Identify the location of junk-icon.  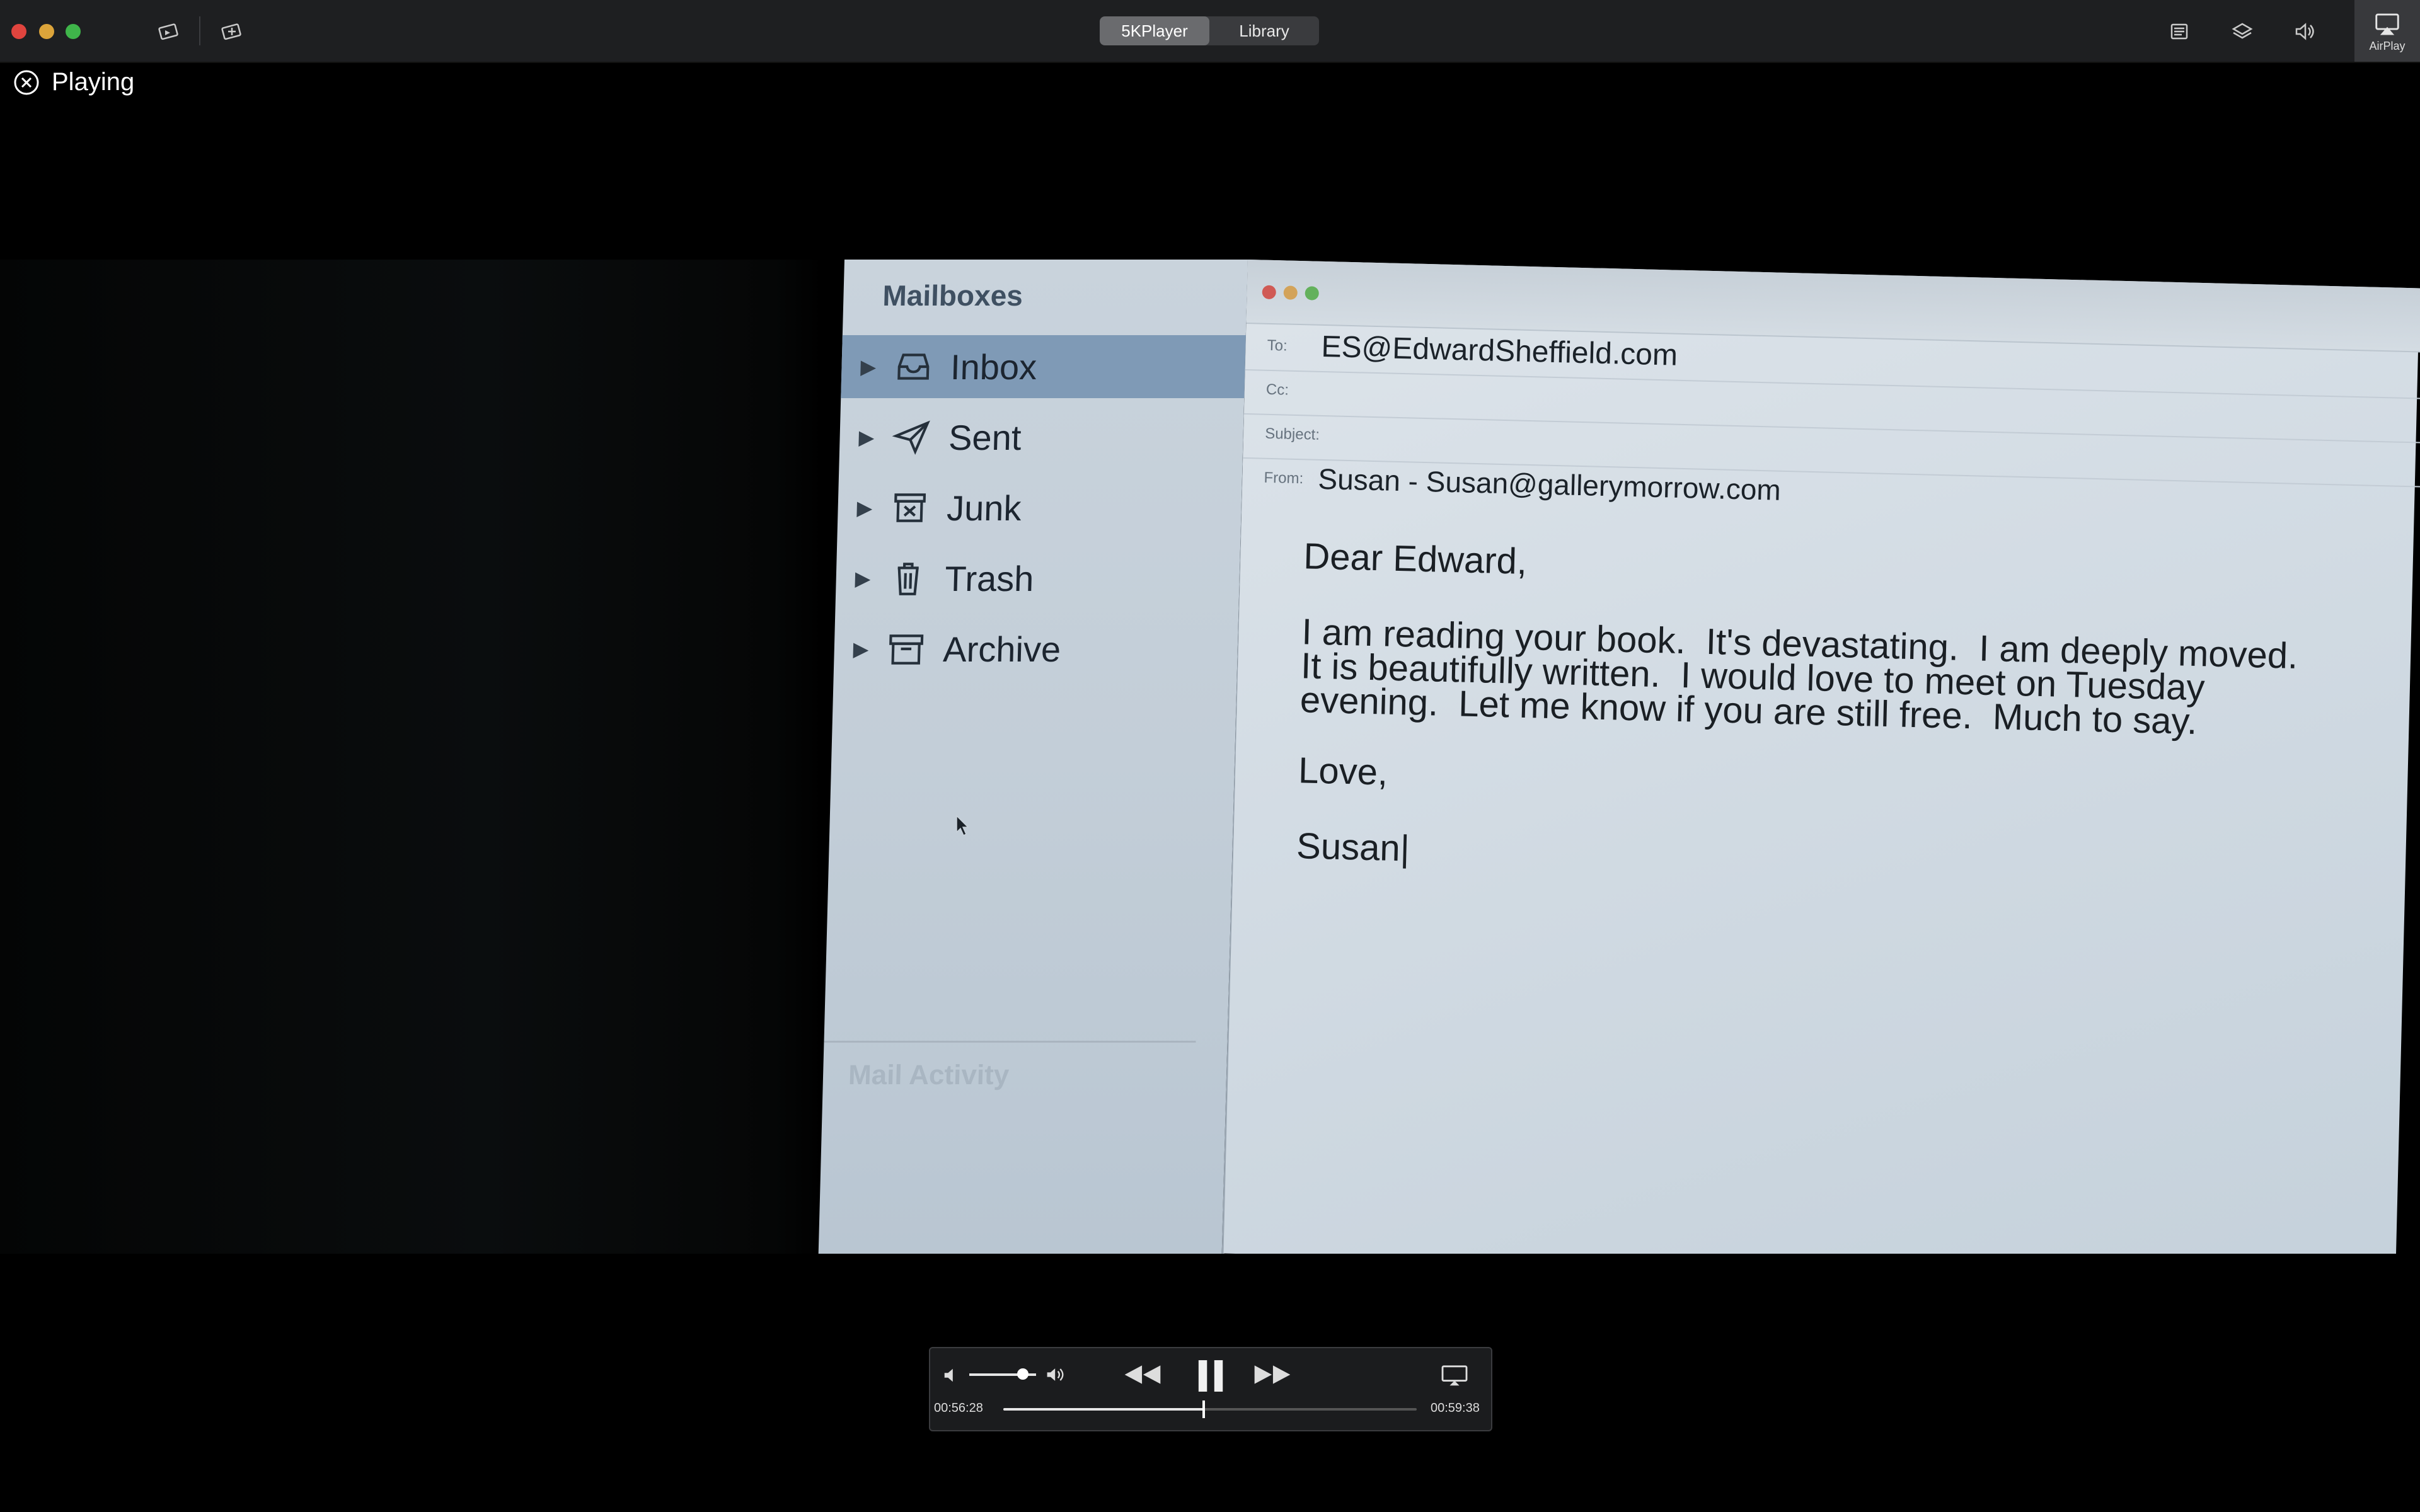
(910, 508).